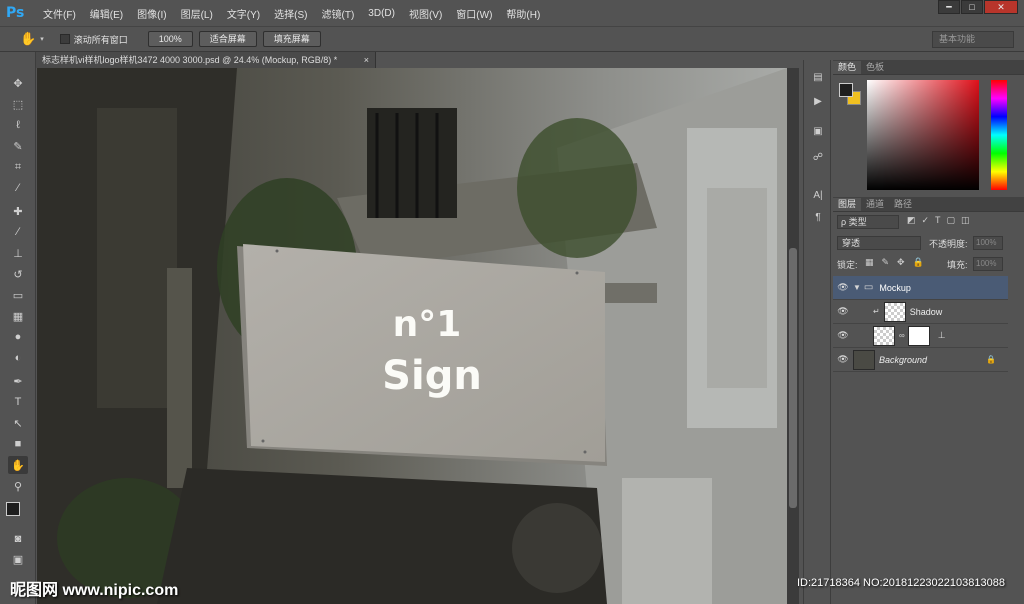 This screenshot has width=1024, height=604. Describe the element at coordinates (895, 287) in the screenshot. I see `layer-name: Mockup` at that location.